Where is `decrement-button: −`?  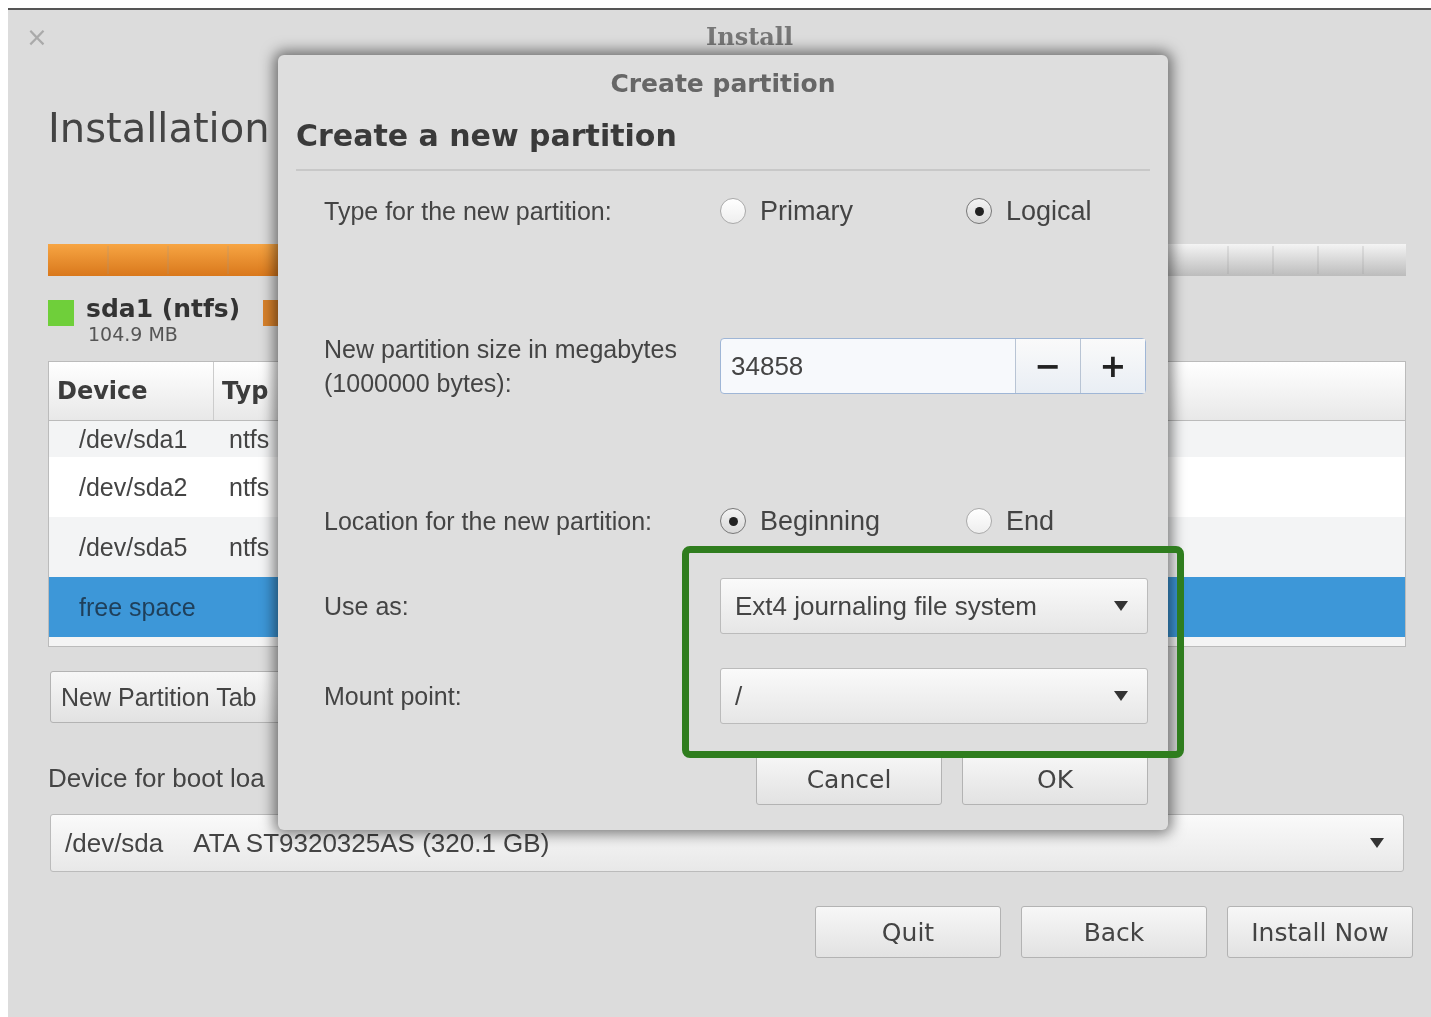 decrement-button: − is located at coordinates (1047, 366).